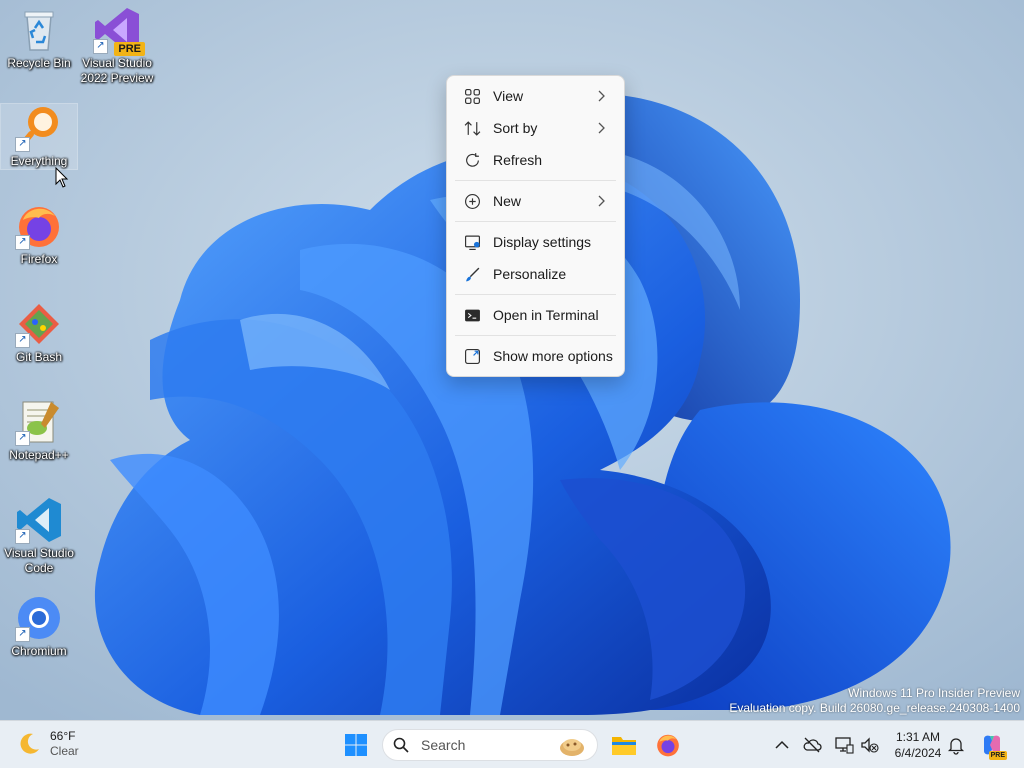 The image size is (1024, 768). I want to click on menu-item-show-more-options: Show more options, so click(535, 356).